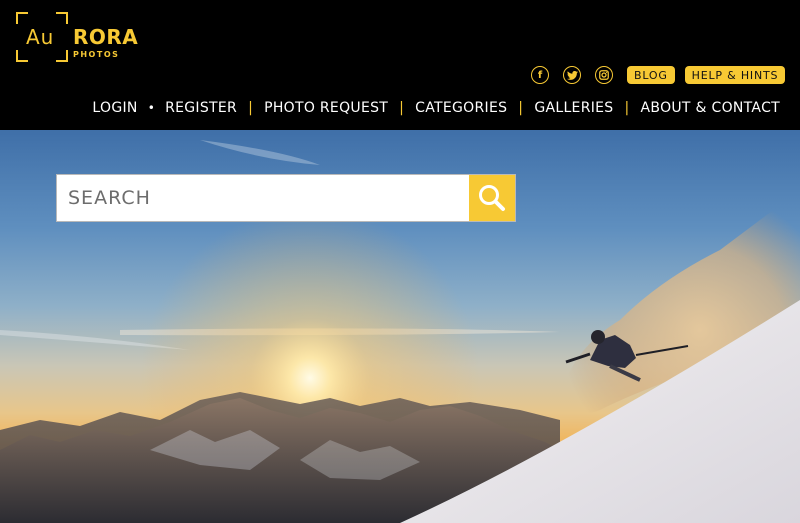  What do you see at coordinates (604, 75) in the screenshot?
I see `instagram-icon` at bounding box center [604, 75].